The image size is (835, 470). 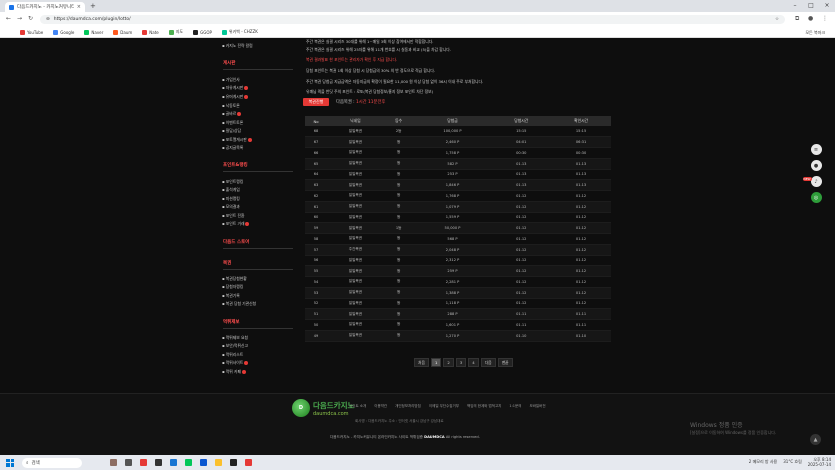 What do you see at coordinates (235, 97) in the screenshot?
I see `sidebar-item: ▪ 유머게시판` at bounding box center [235, 97].